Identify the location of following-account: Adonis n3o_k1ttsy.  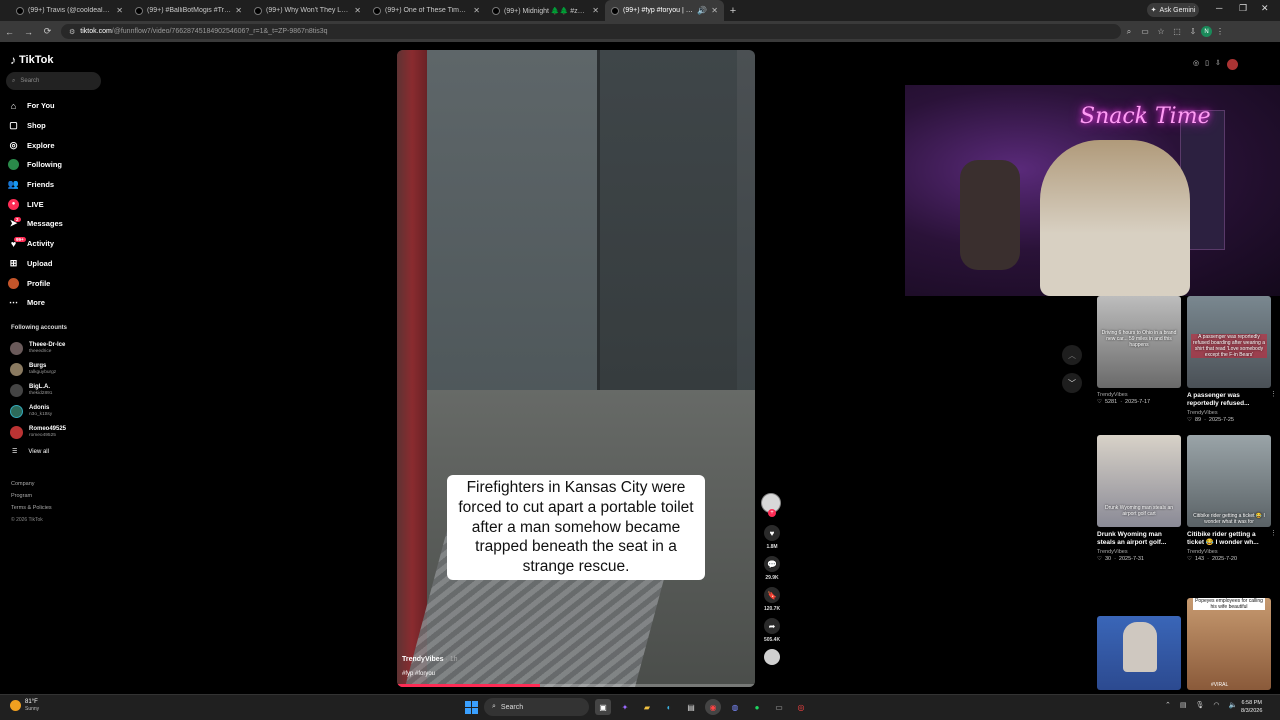
(38, 411).